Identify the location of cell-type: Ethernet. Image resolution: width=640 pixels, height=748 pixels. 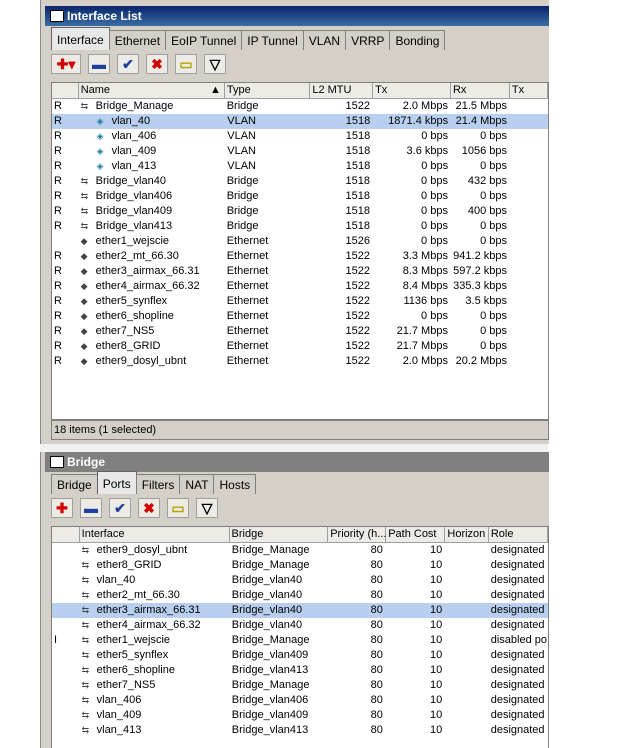
(247, 316).